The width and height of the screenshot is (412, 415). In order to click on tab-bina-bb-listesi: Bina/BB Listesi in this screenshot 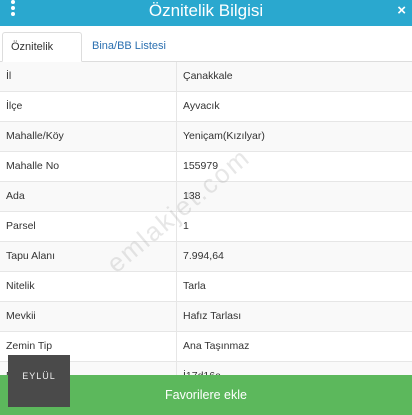, I will do `click(129, 47)`.